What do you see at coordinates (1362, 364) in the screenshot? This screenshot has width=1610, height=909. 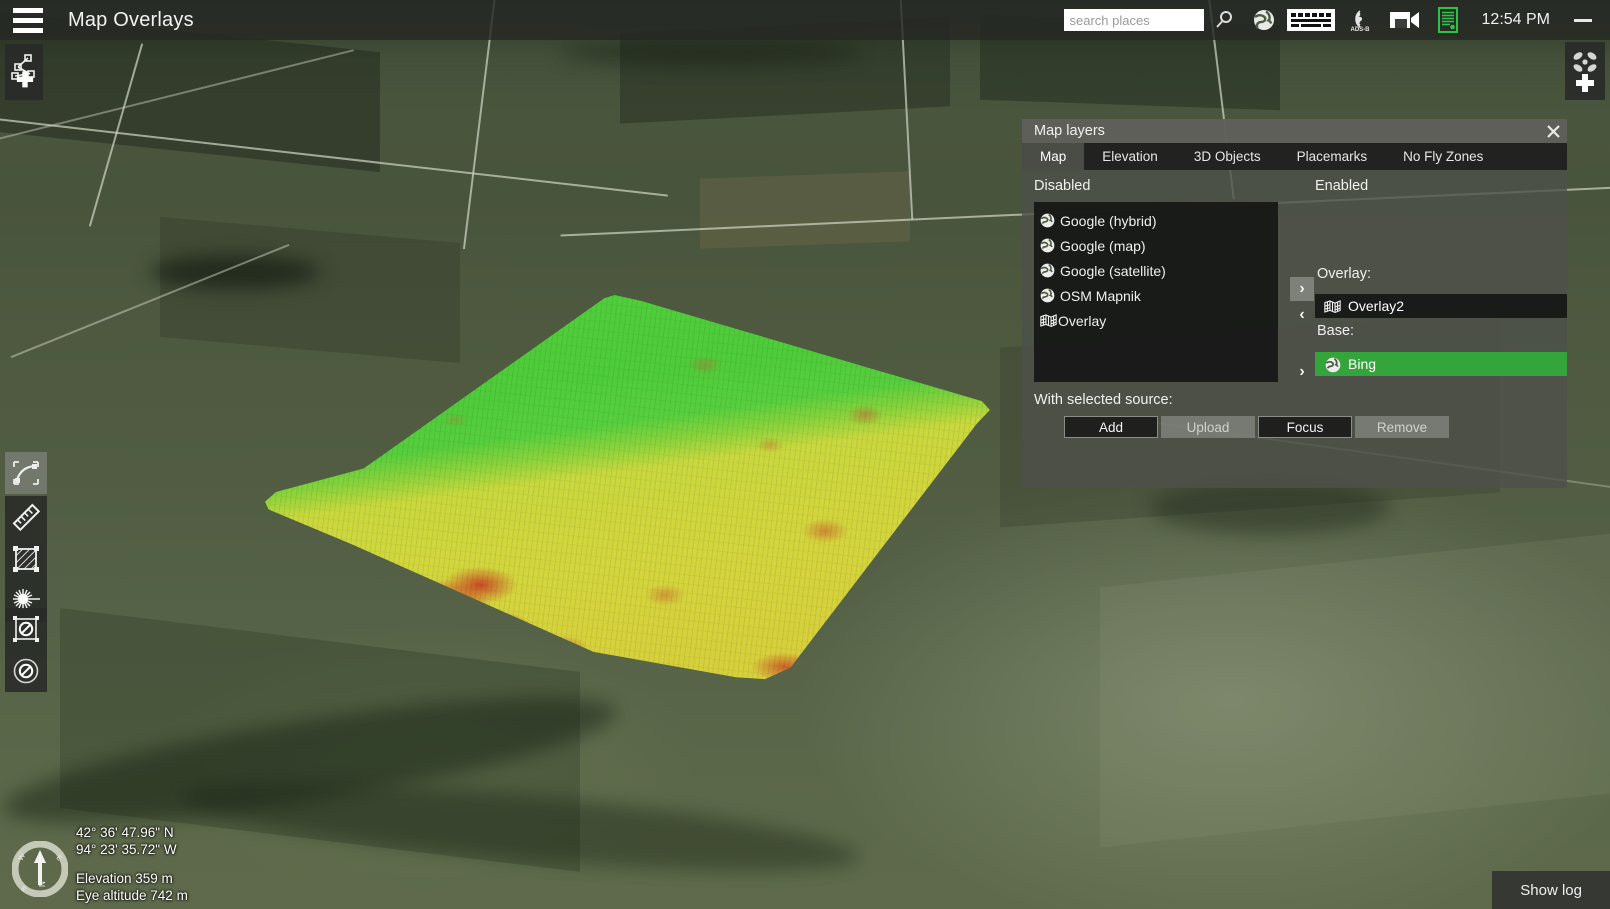 I see `enabled-base-label: Bing` at bounding box center [1362, 364].